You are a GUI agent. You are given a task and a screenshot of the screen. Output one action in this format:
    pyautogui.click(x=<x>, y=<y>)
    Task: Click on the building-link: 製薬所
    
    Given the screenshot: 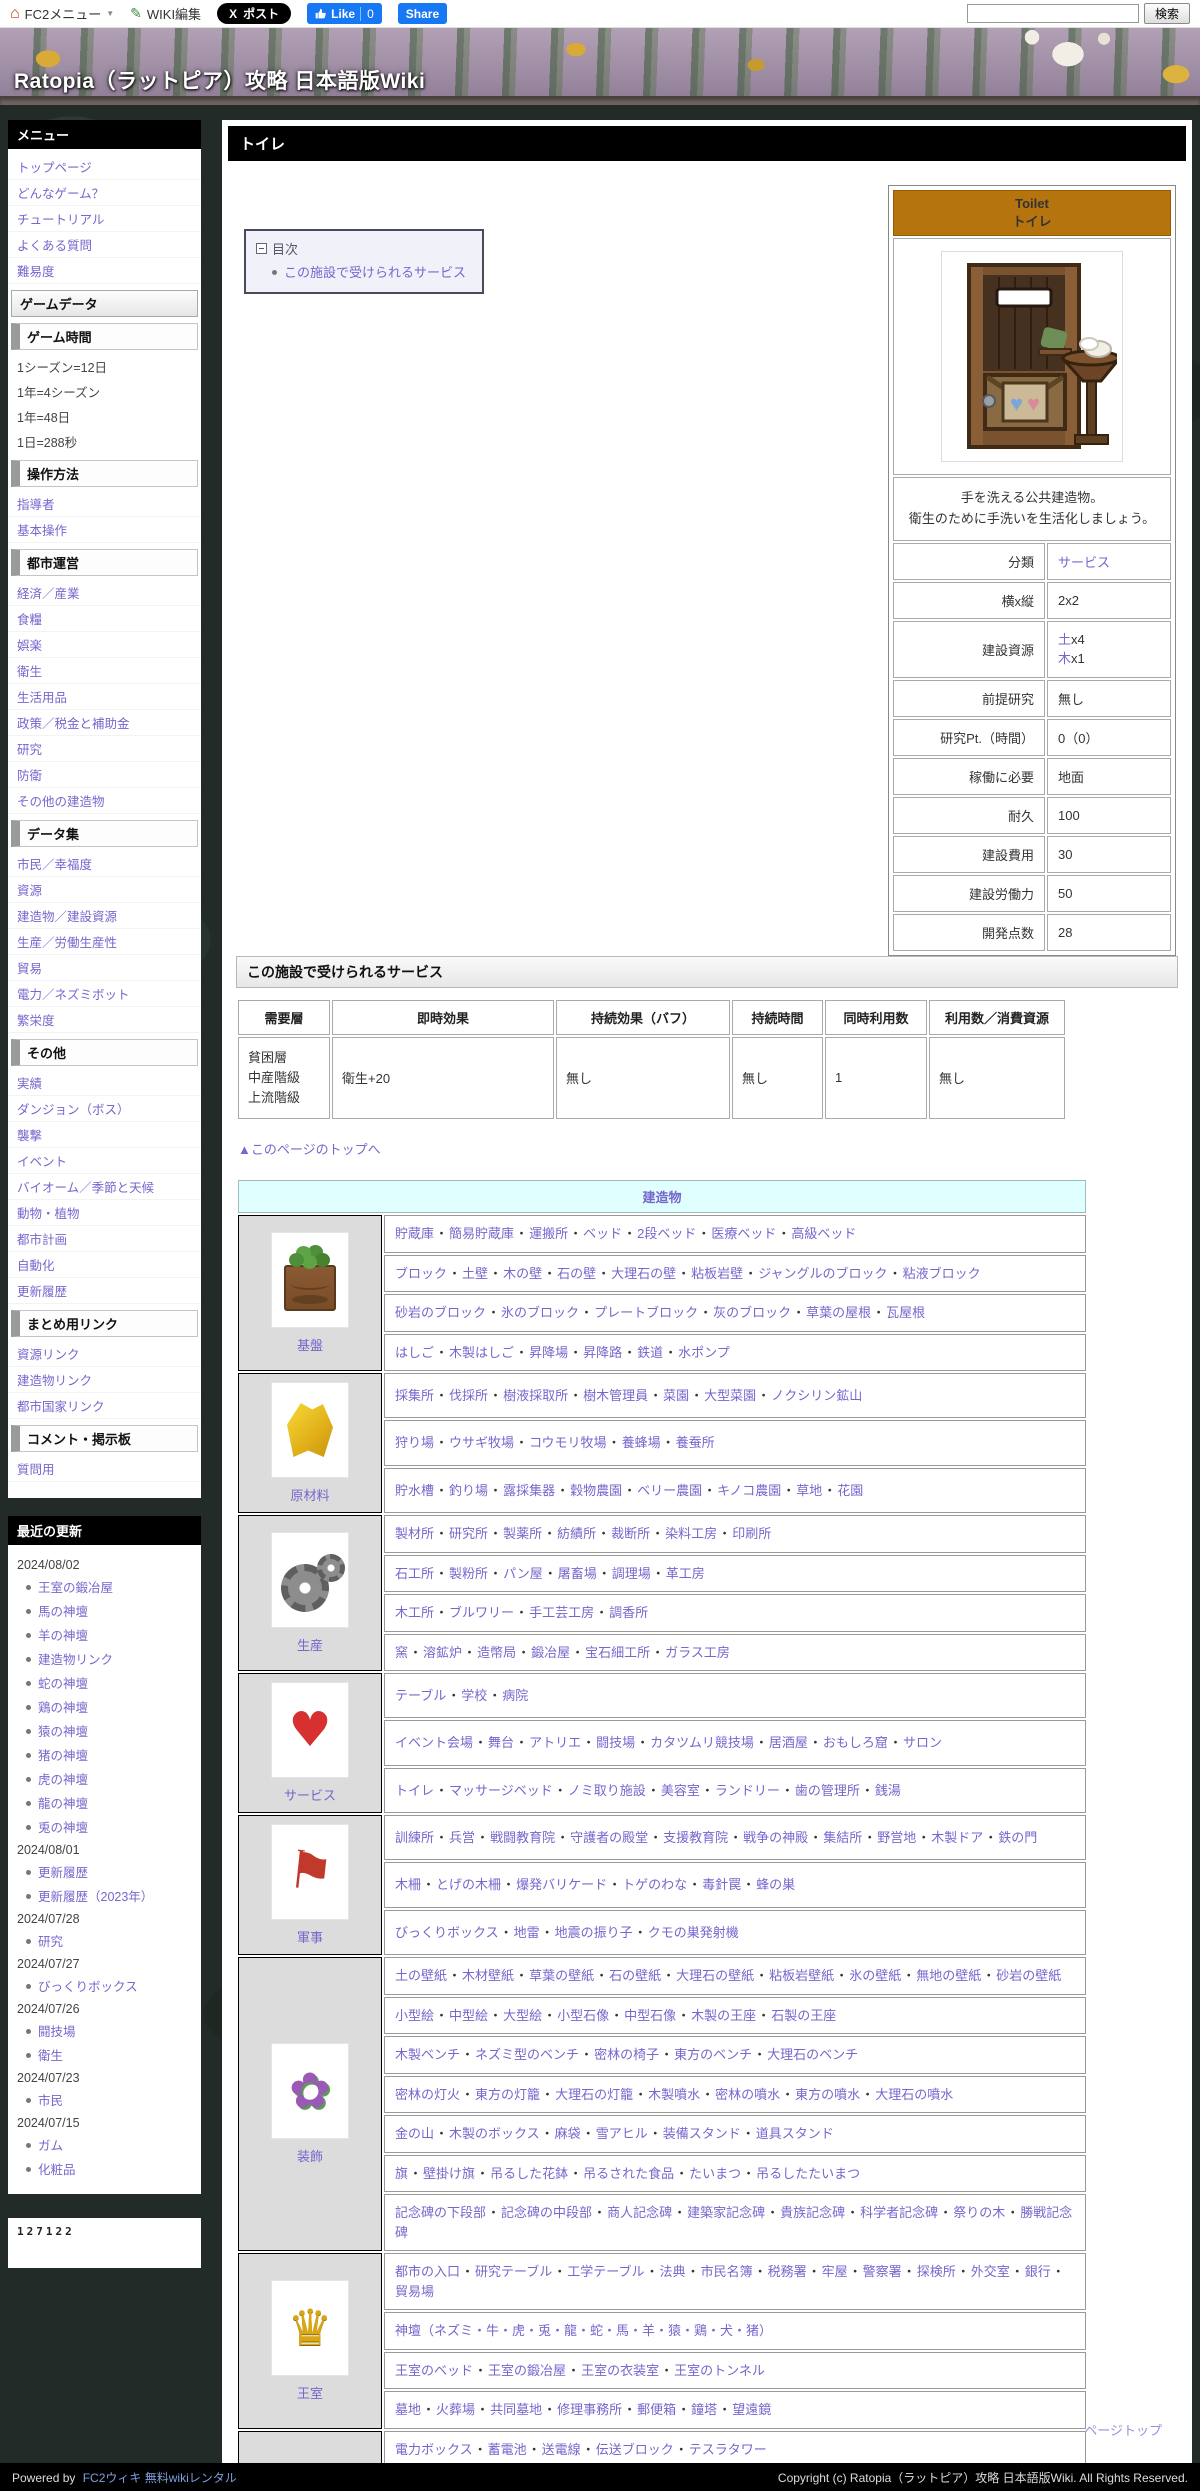 What is the action you would take?
    pyautogui.click(x=522, y=1533)
    